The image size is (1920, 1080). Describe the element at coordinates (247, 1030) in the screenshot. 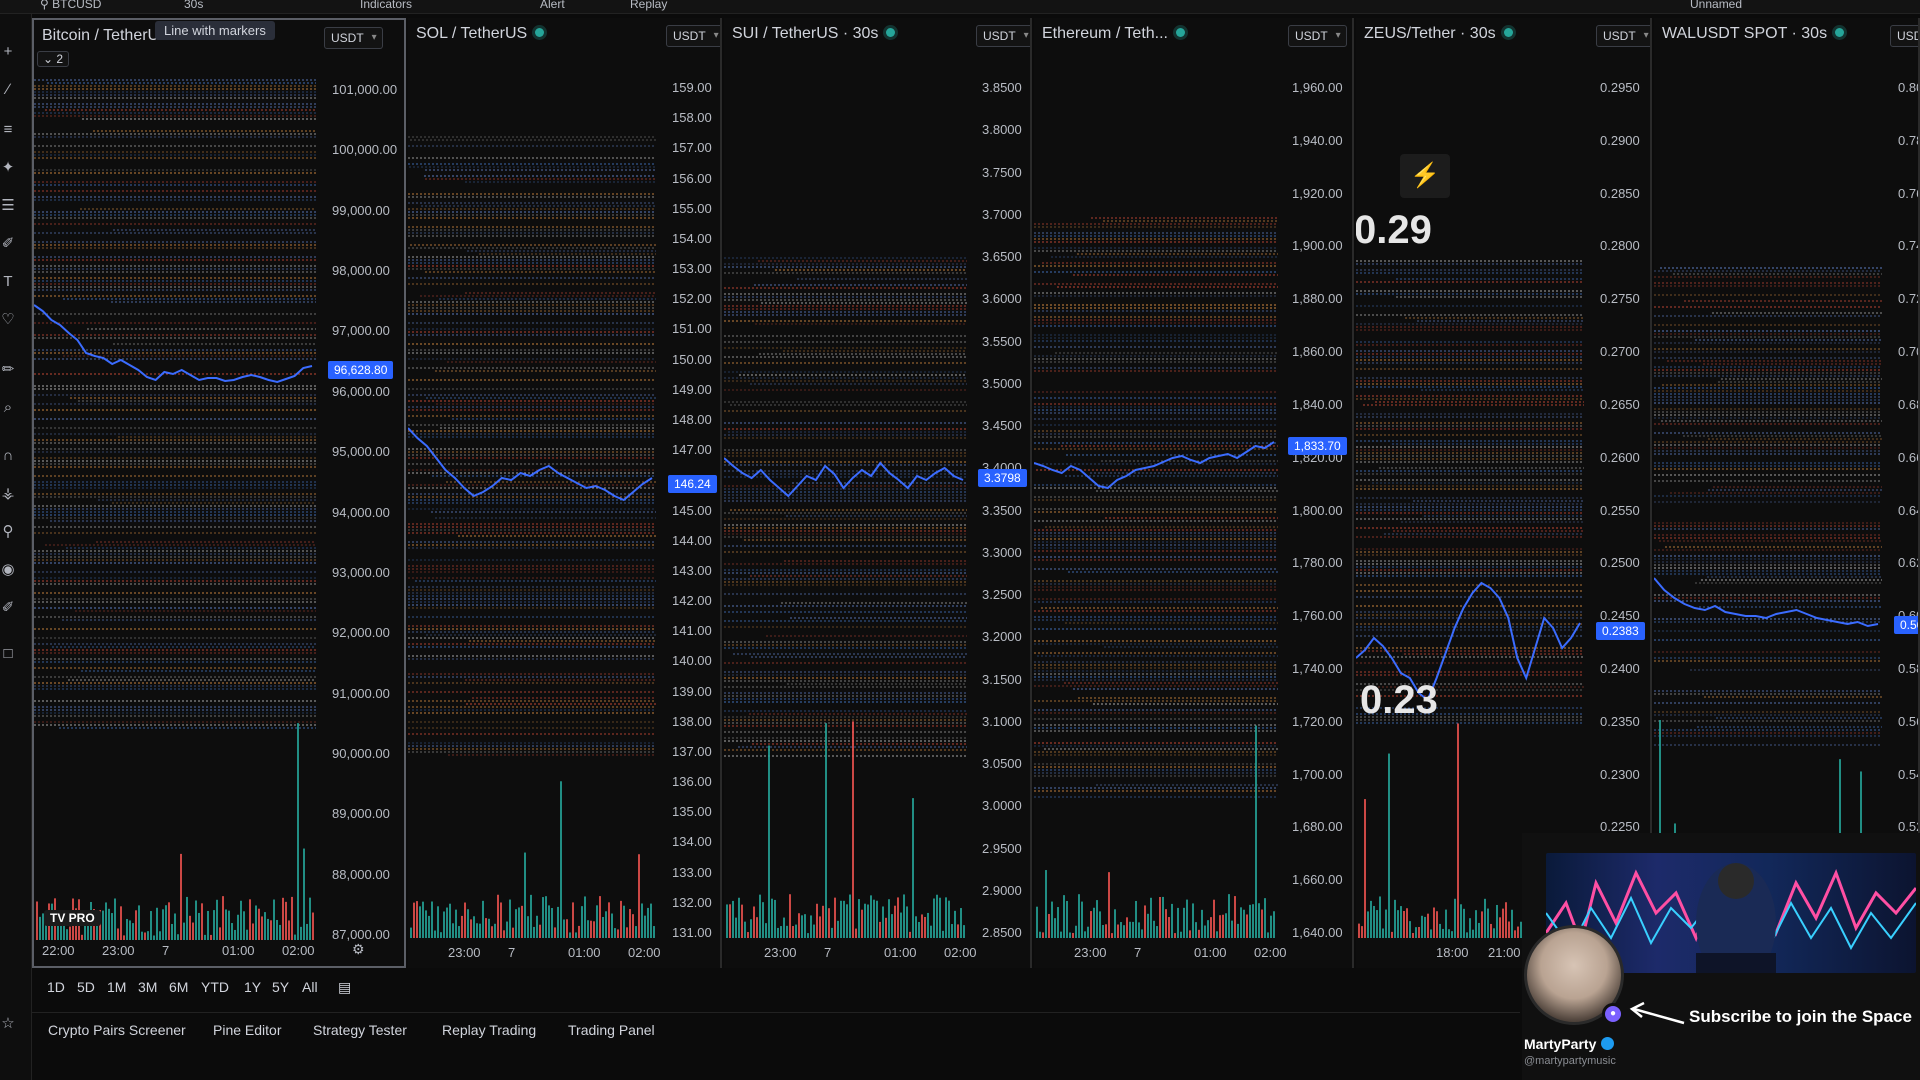

I see `tab-pine-editor: Pine Editor` at that location.